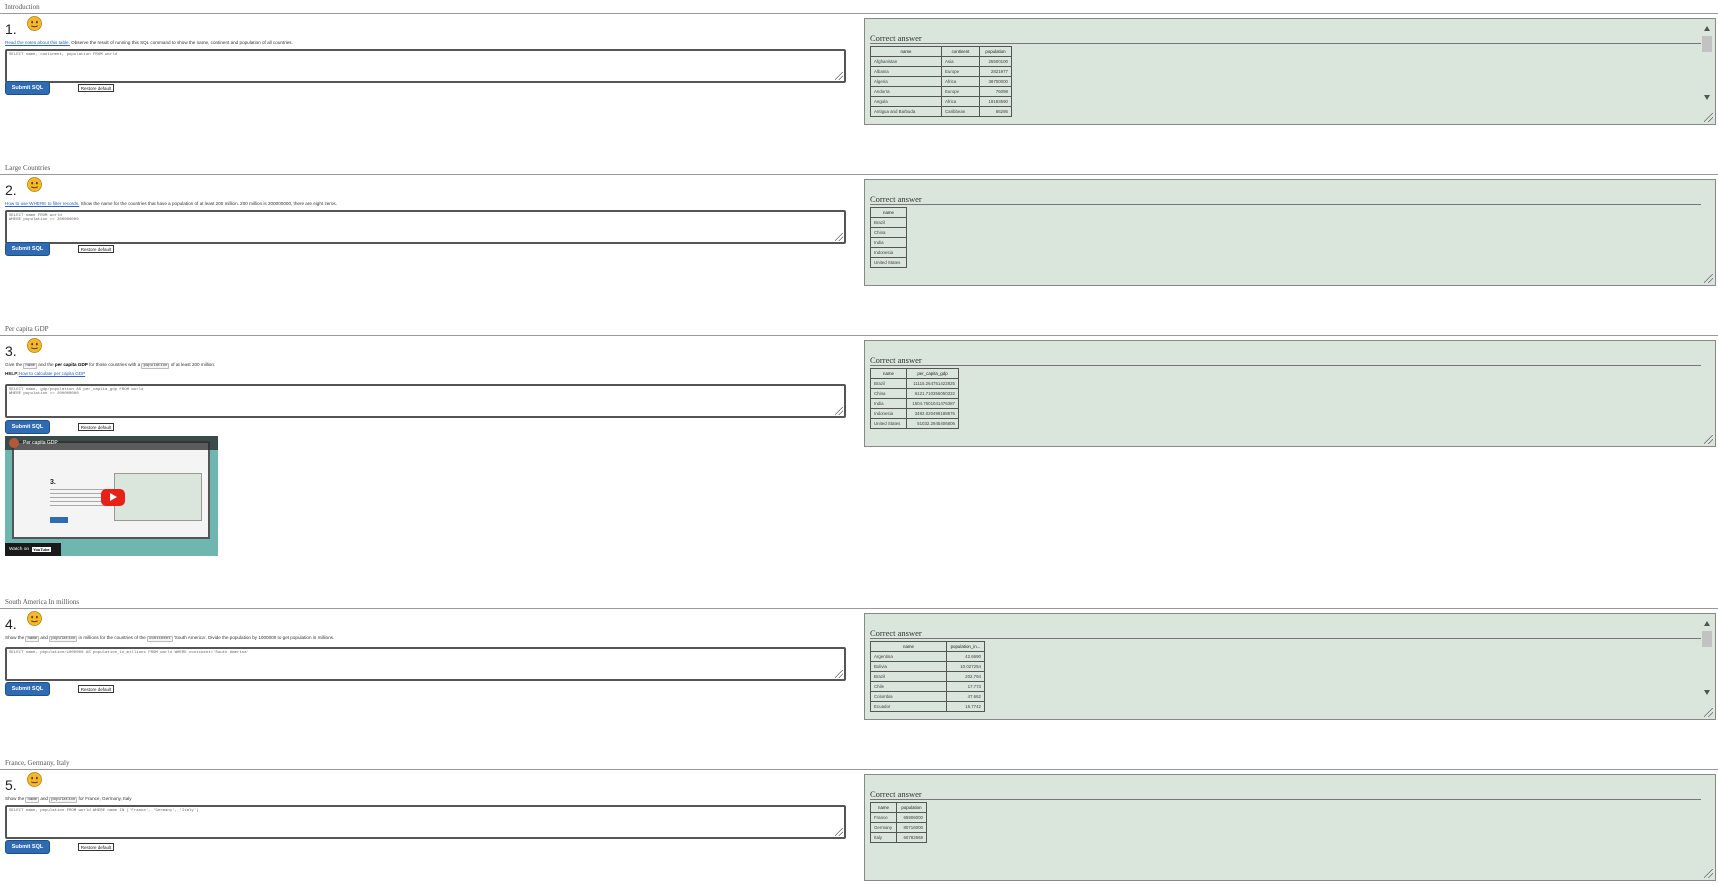 The image size is (1718, 885). What do you see at coordinates (27, 329) in the screenshot?
I see `section-title: Per capita GDP` at bounding box center [27, 329].